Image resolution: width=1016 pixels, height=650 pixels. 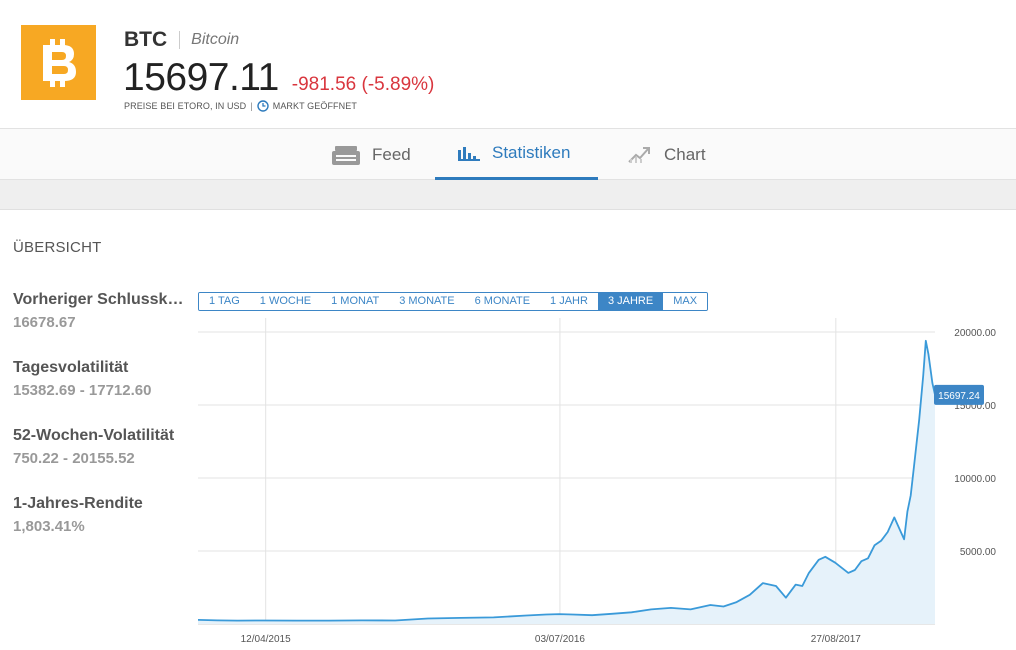 I want to click on price-row: 15697.11 -981.56 (-5.89%), so click(x=278, y=78).